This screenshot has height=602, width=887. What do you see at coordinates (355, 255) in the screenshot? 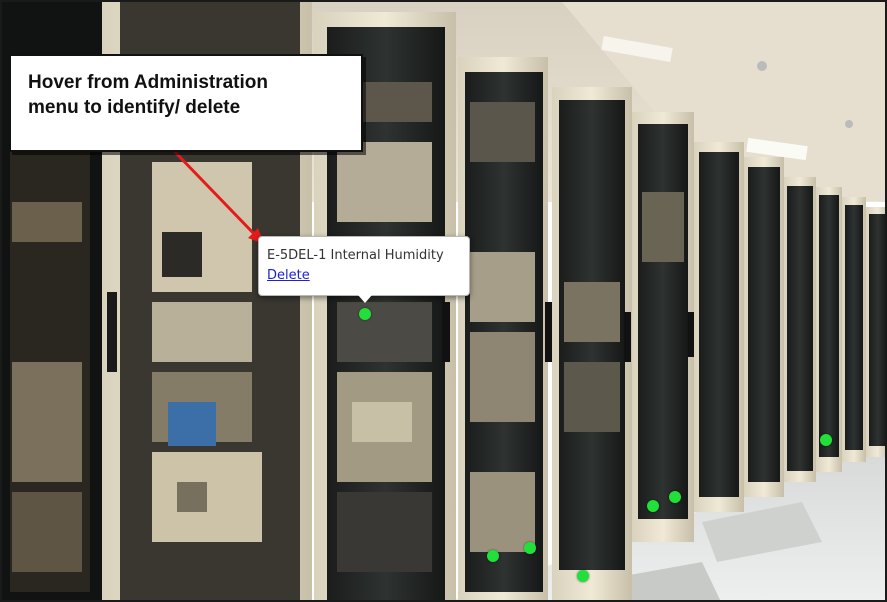
I see `sensor-name-label: E-5DEL-1 Internal Humidity` at bounding box center [355, 255].